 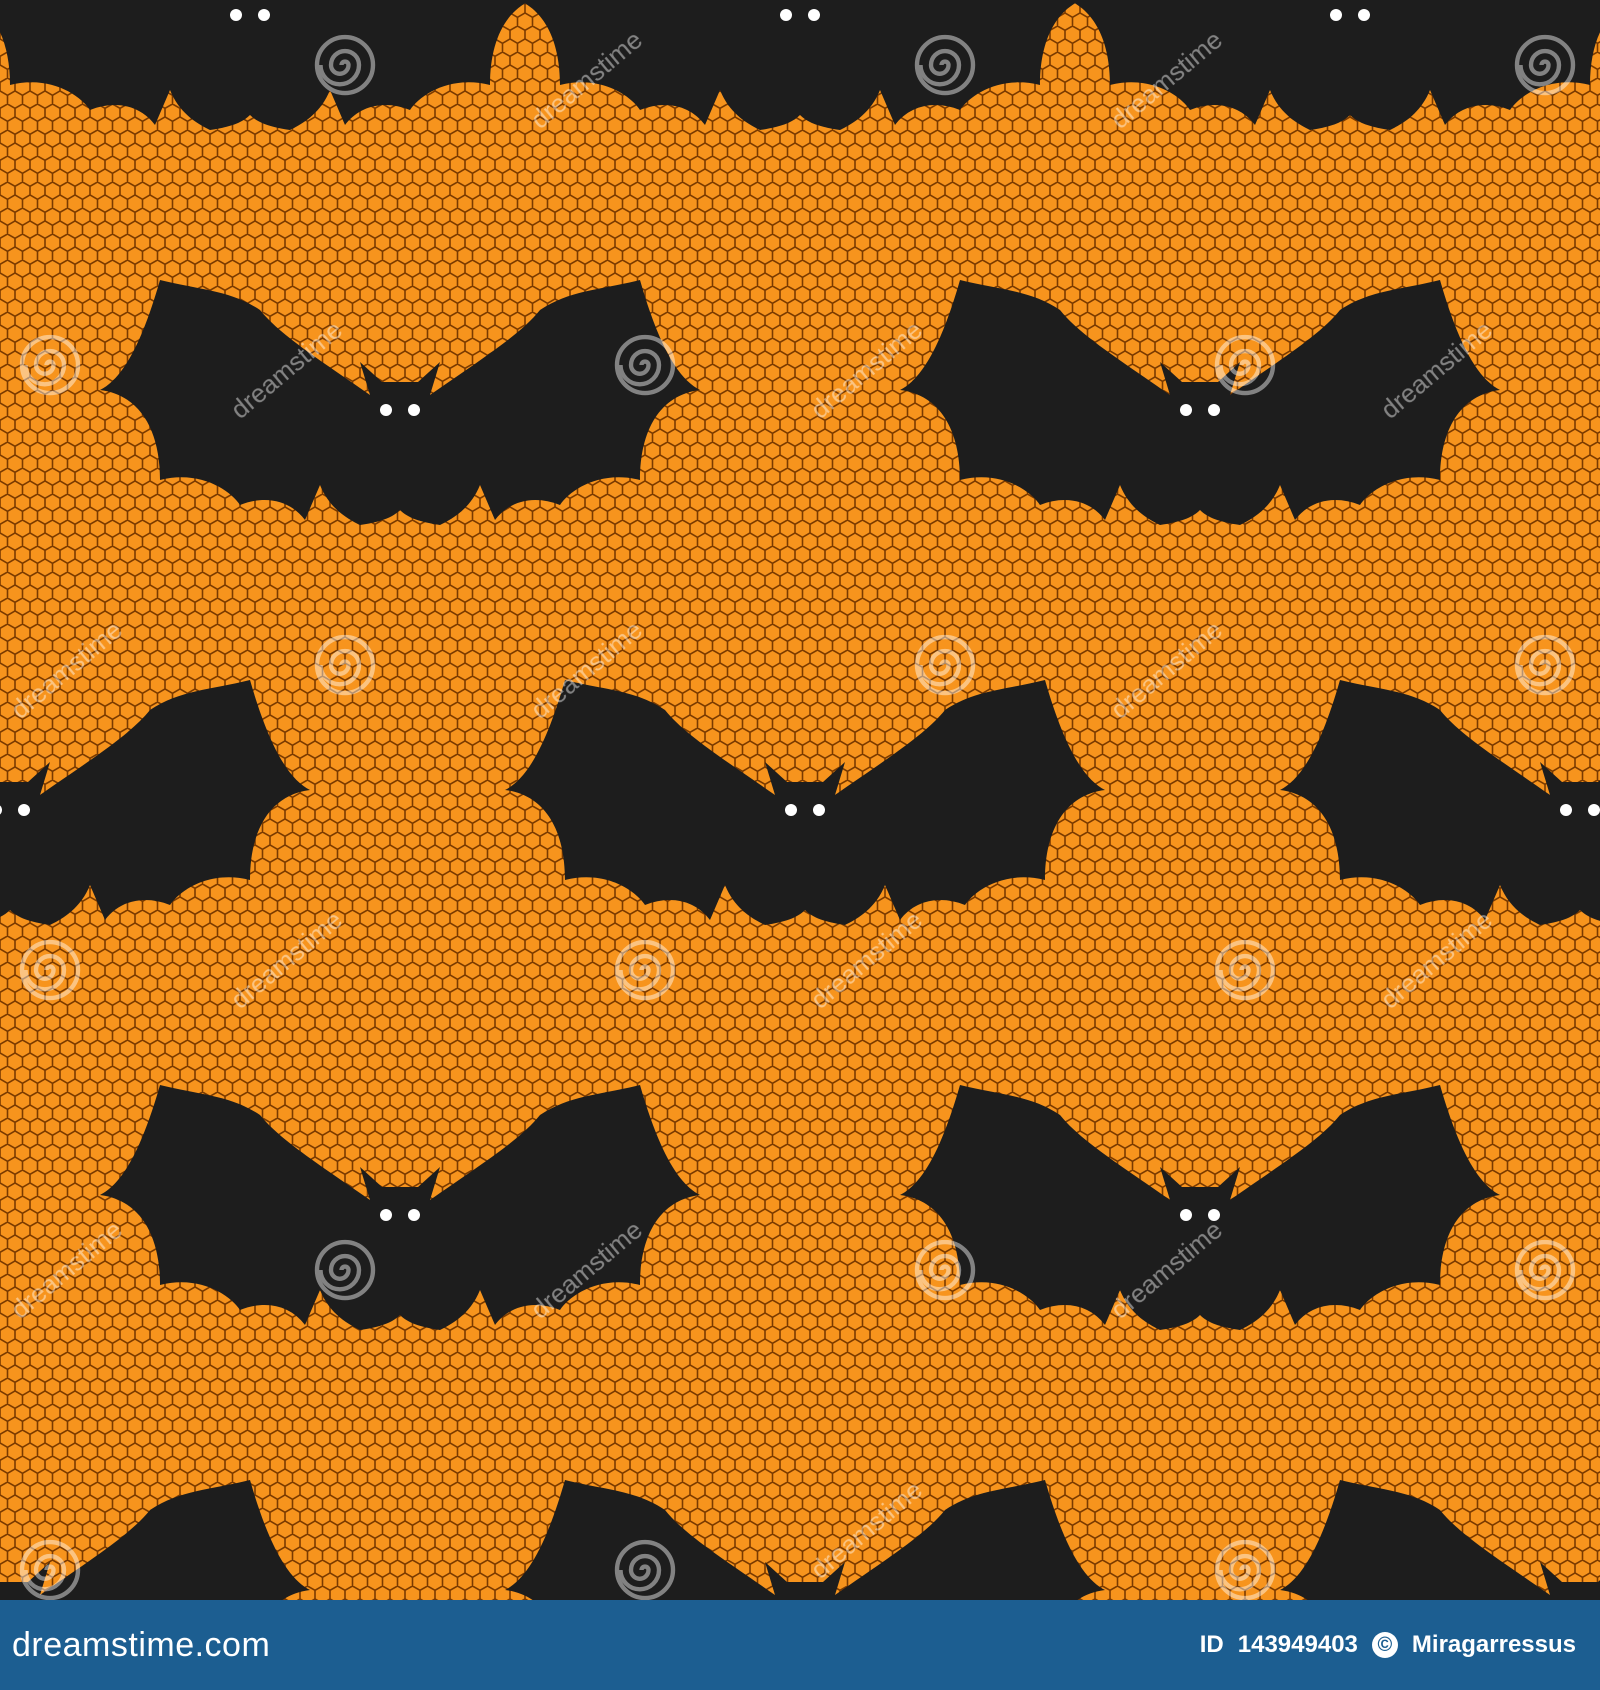 I want to click on bat-row-top, so click(x=800, y=65).